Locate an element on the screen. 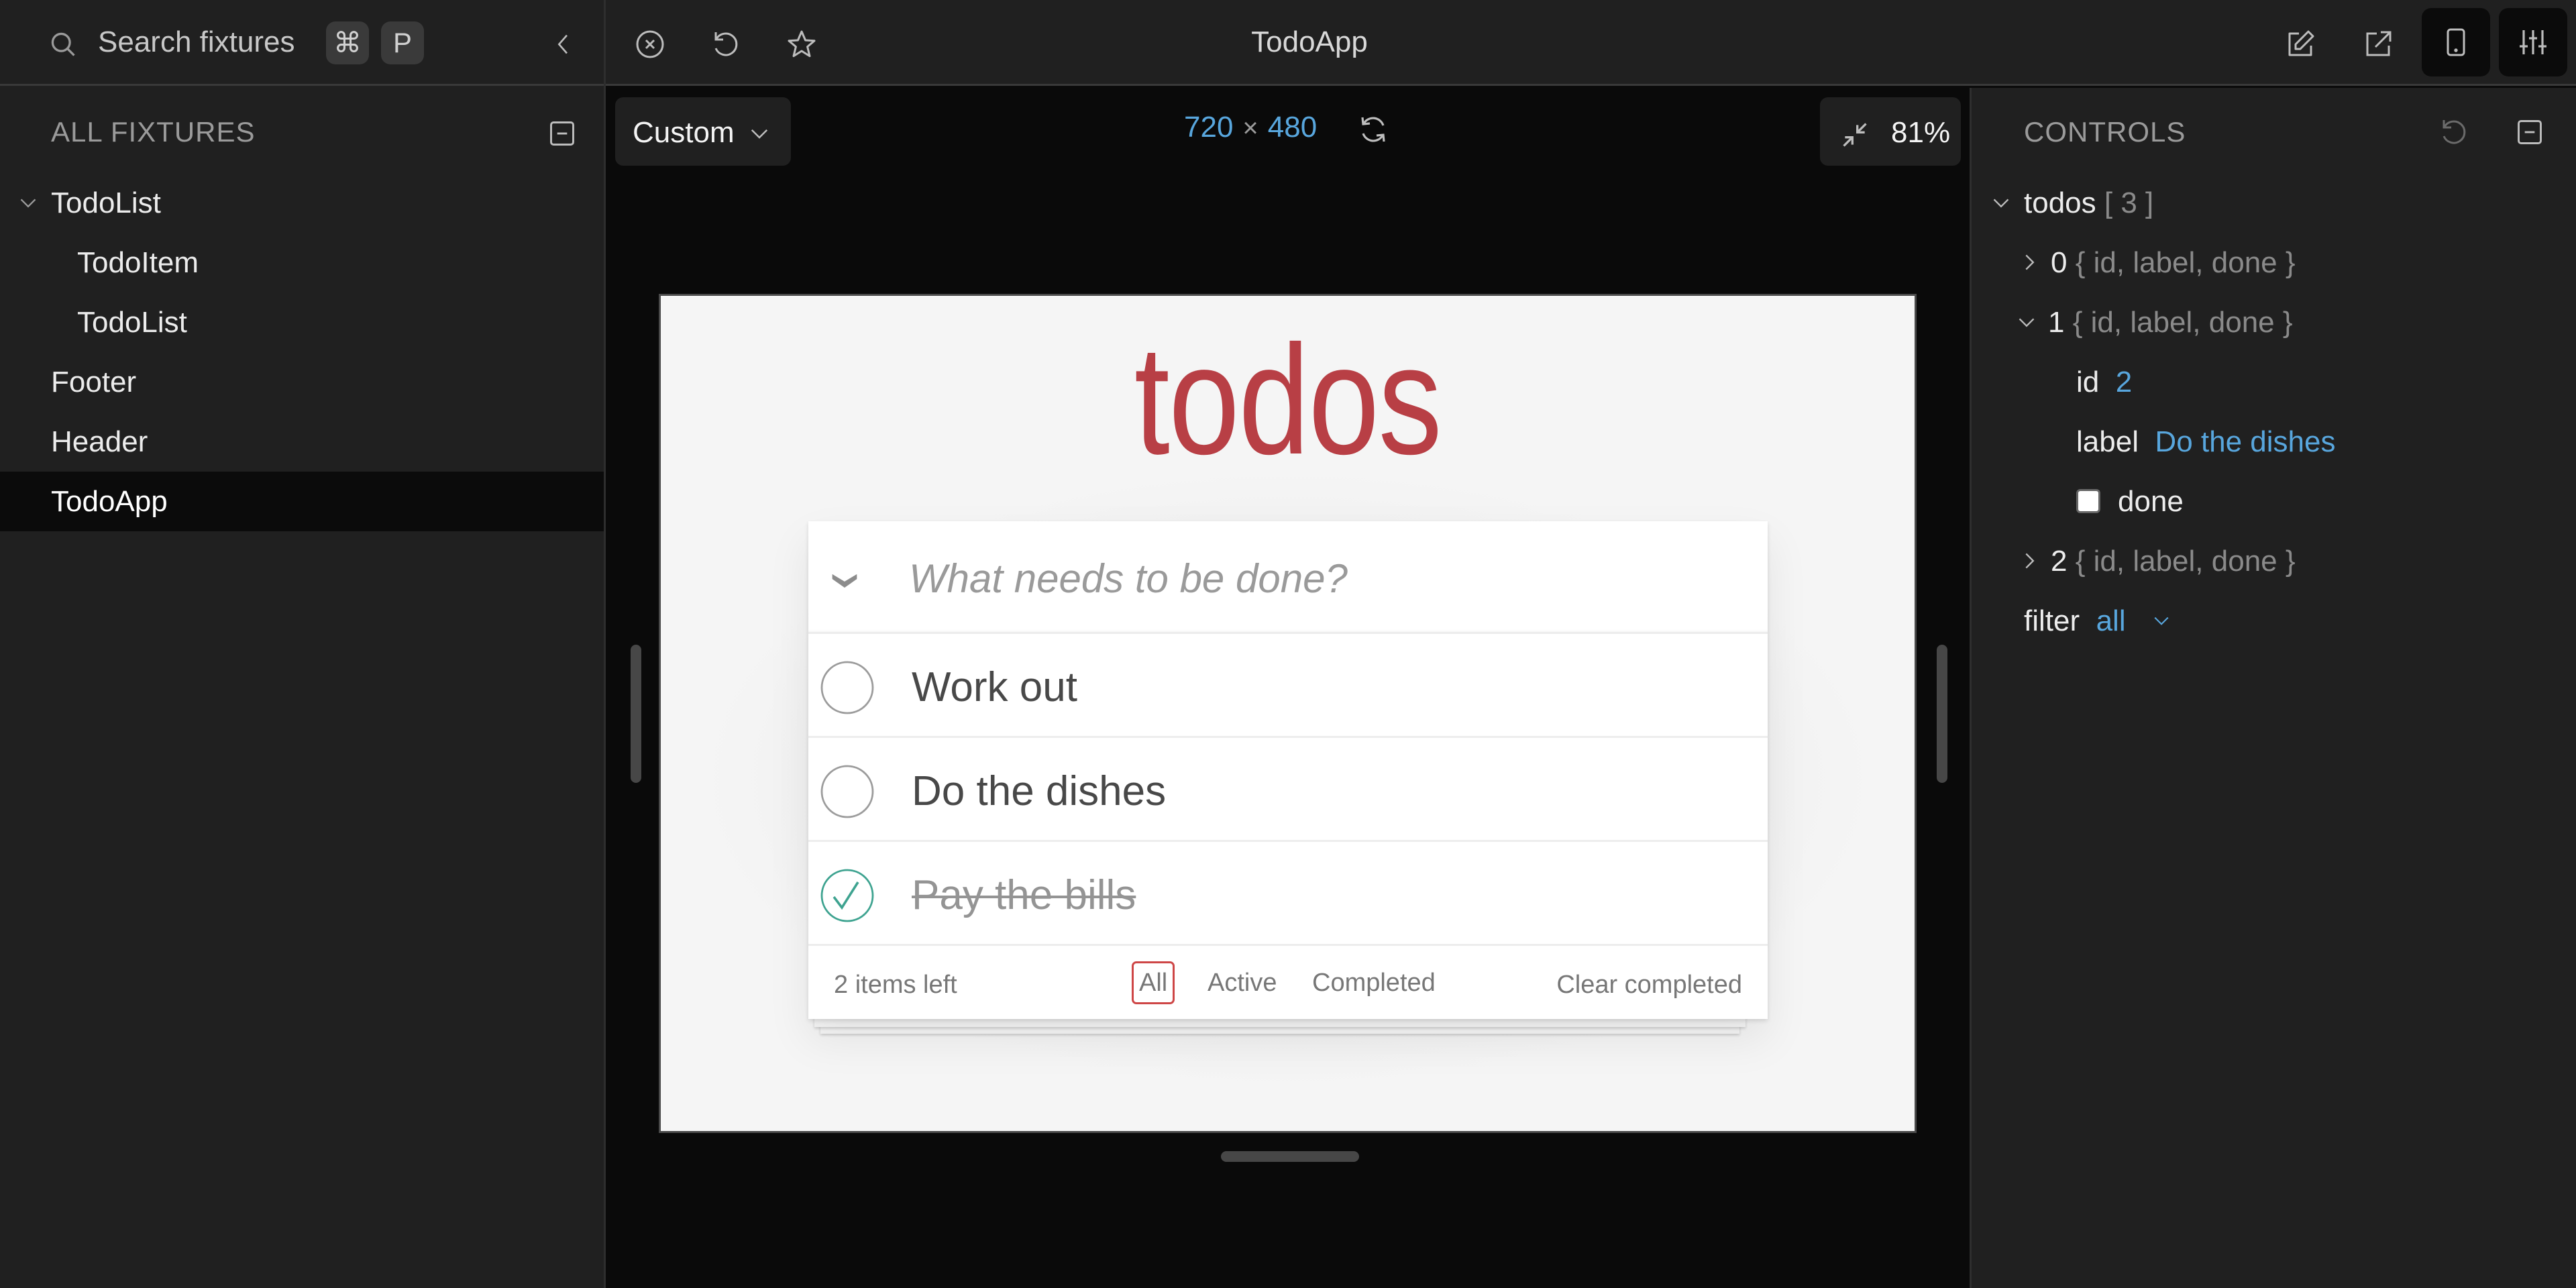  todo-item-completed: Pay the bills is located at coordinates (1288, 894).